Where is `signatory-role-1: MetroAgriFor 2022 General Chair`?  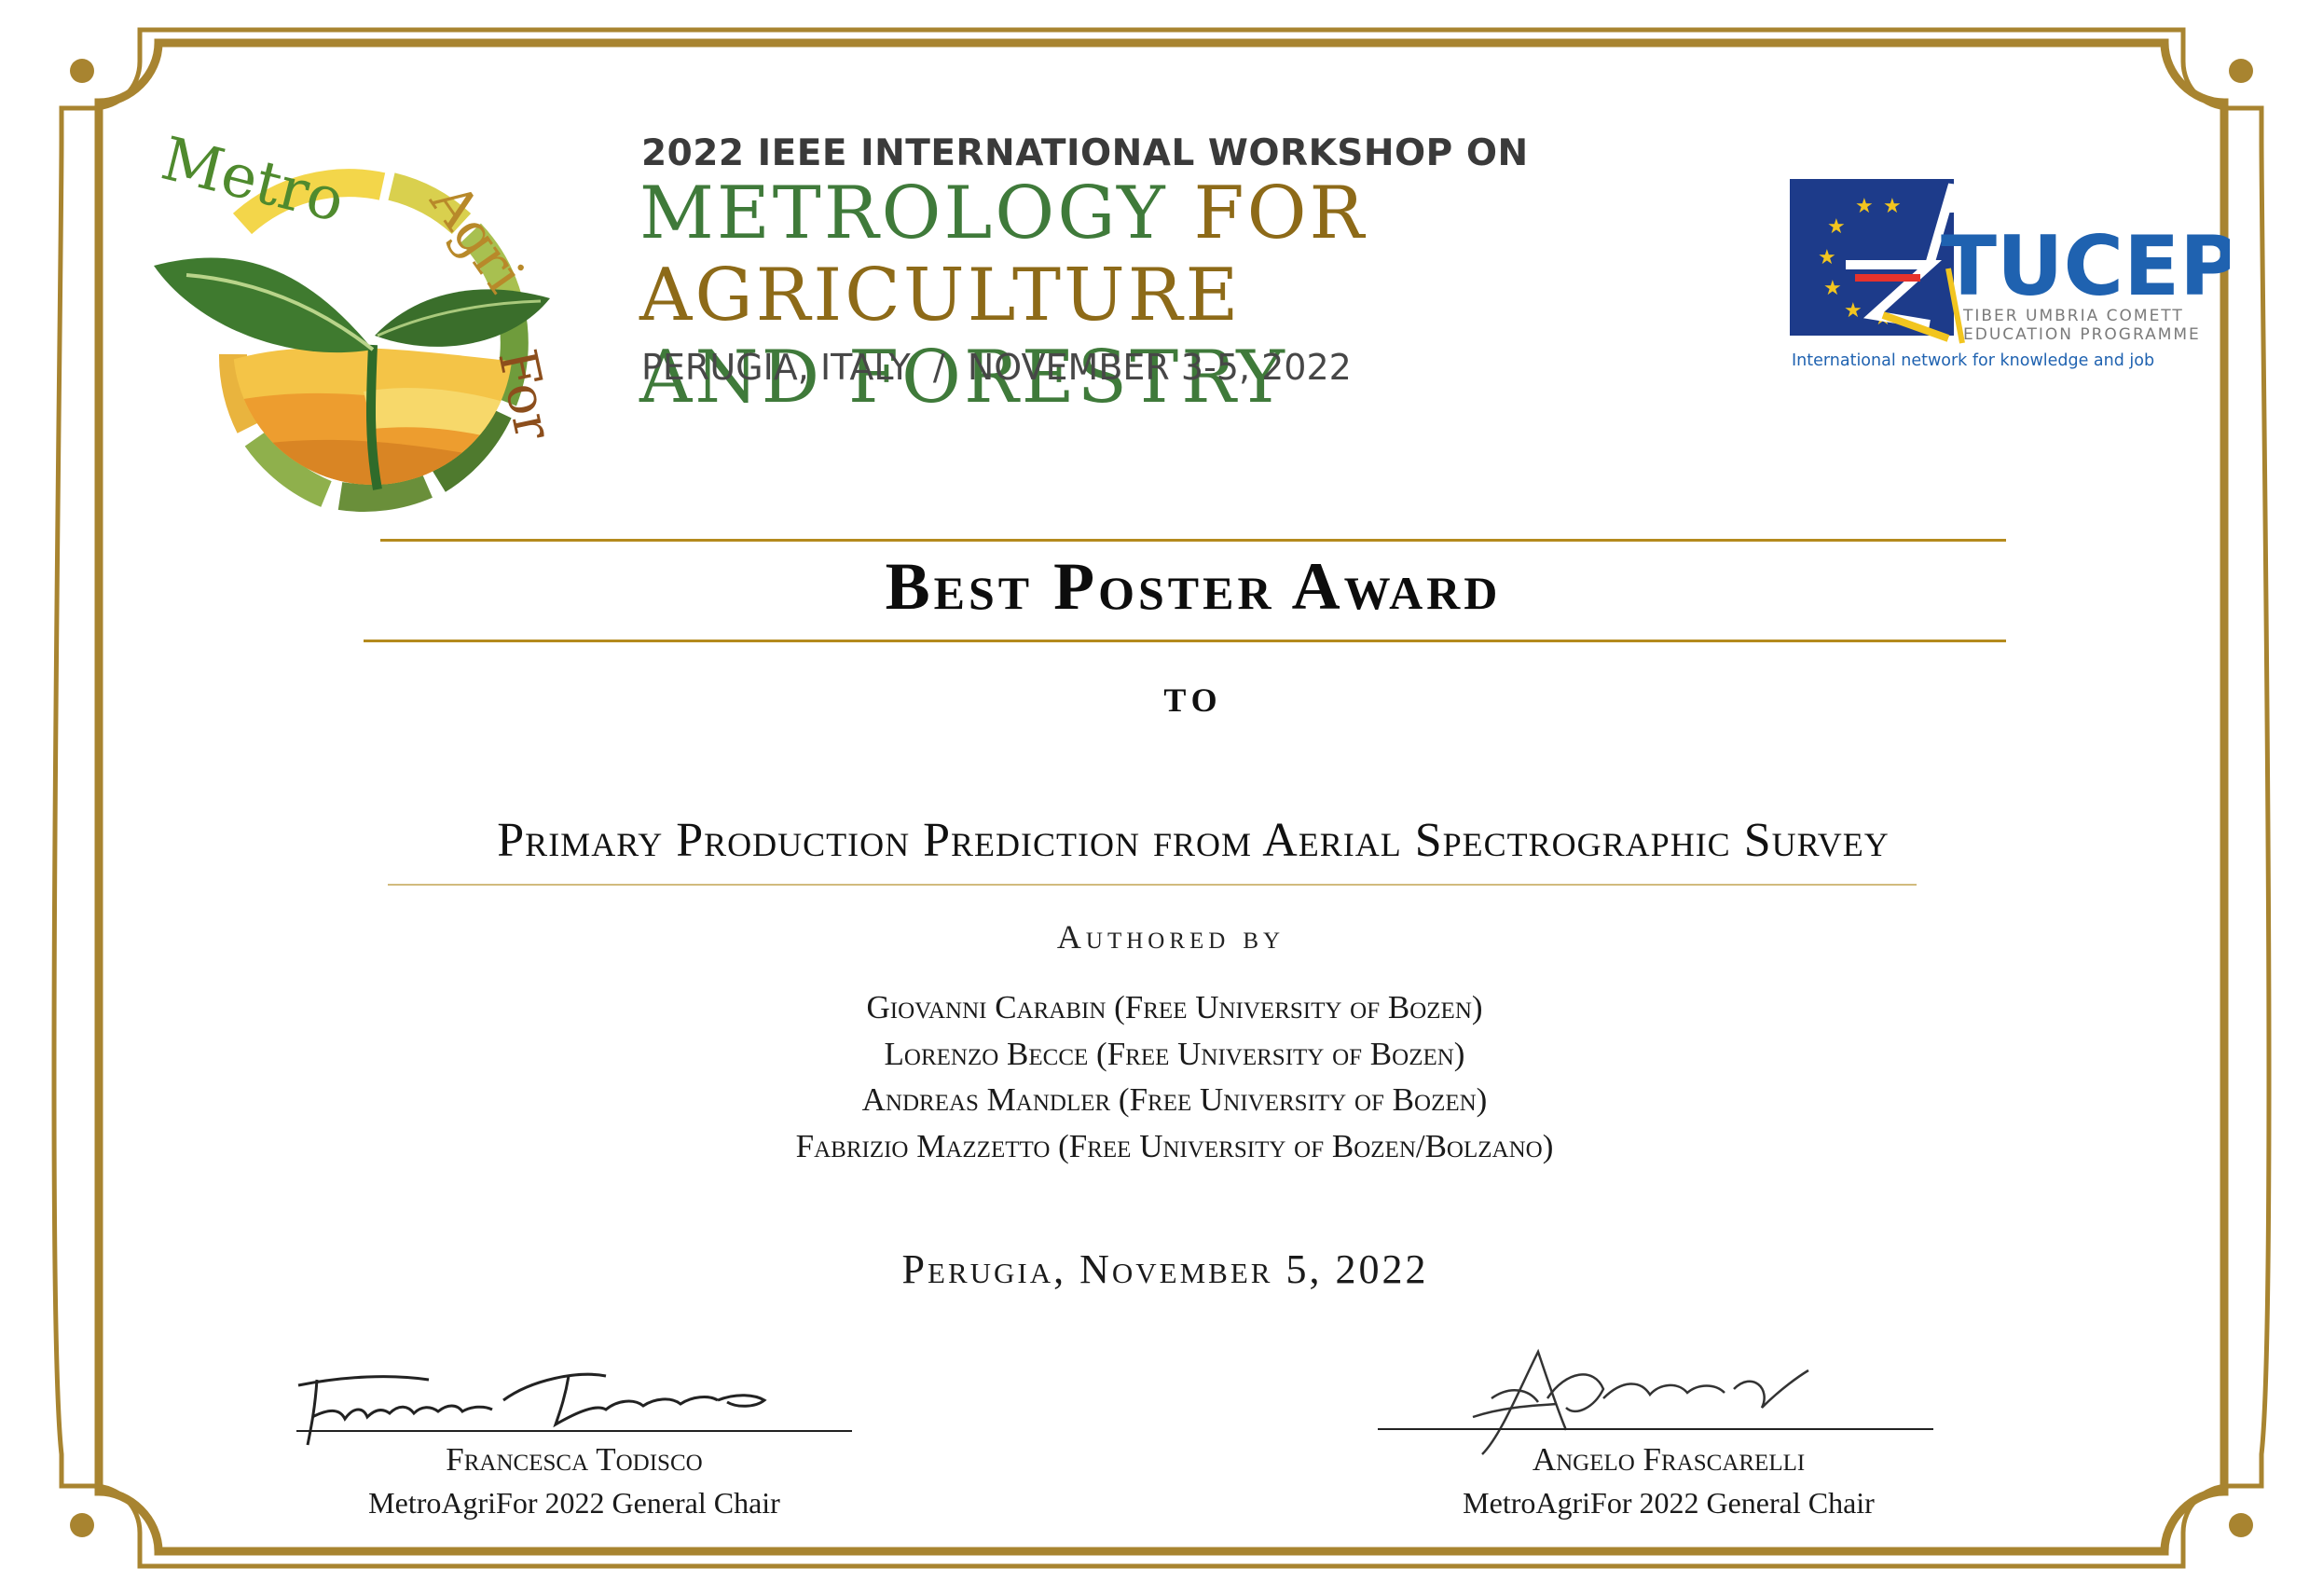
signatory-role-1: MetroAgriFor 2022 General Chair is located at coordinates (574, 1503).